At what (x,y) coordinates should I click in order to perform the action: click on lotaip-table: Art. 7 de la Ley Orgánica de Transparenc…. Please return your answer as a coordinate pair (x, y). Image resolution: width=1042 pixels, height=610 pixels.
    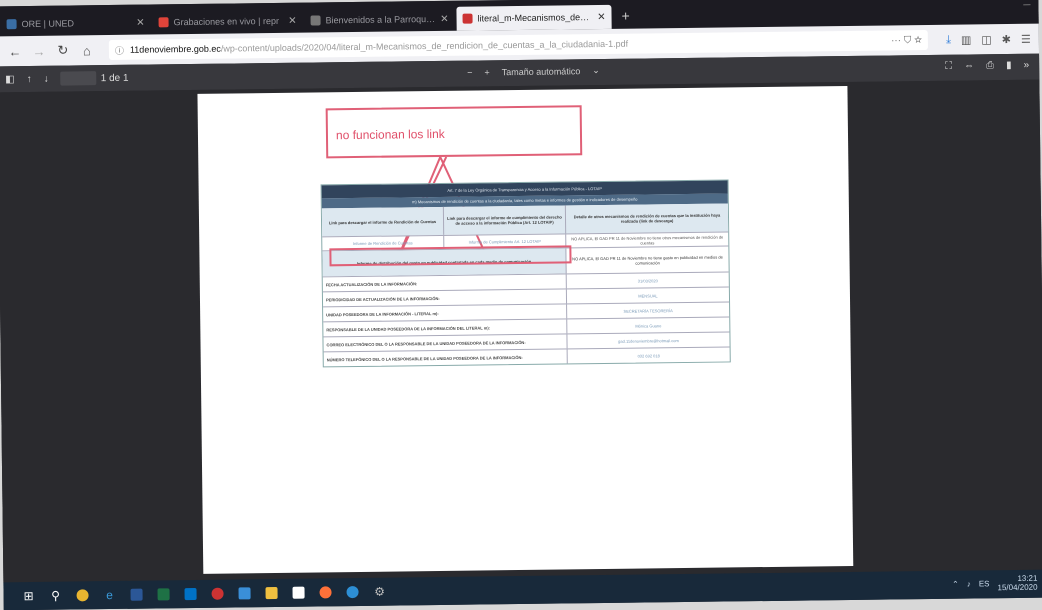
    Looking at the image, I should click on (525, 273).